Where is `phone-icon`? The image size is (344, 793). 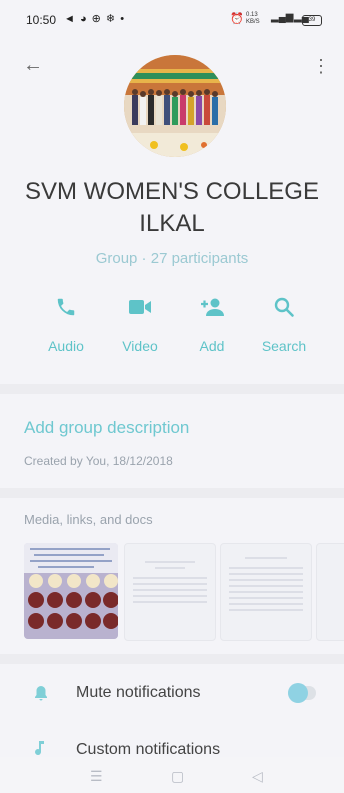
phone-icon is located at coordinates (66, 311).